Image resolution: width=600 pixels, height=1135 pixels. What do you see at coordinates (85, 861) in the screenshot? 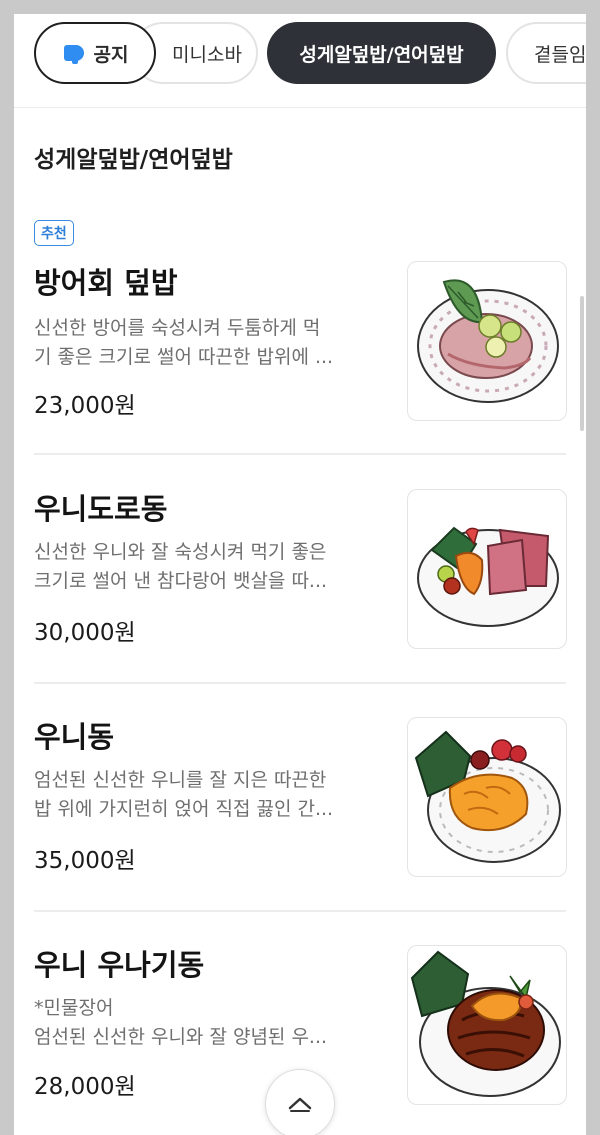
I see `menu-item-price: 35,000원` at bounding box center [85, 861].